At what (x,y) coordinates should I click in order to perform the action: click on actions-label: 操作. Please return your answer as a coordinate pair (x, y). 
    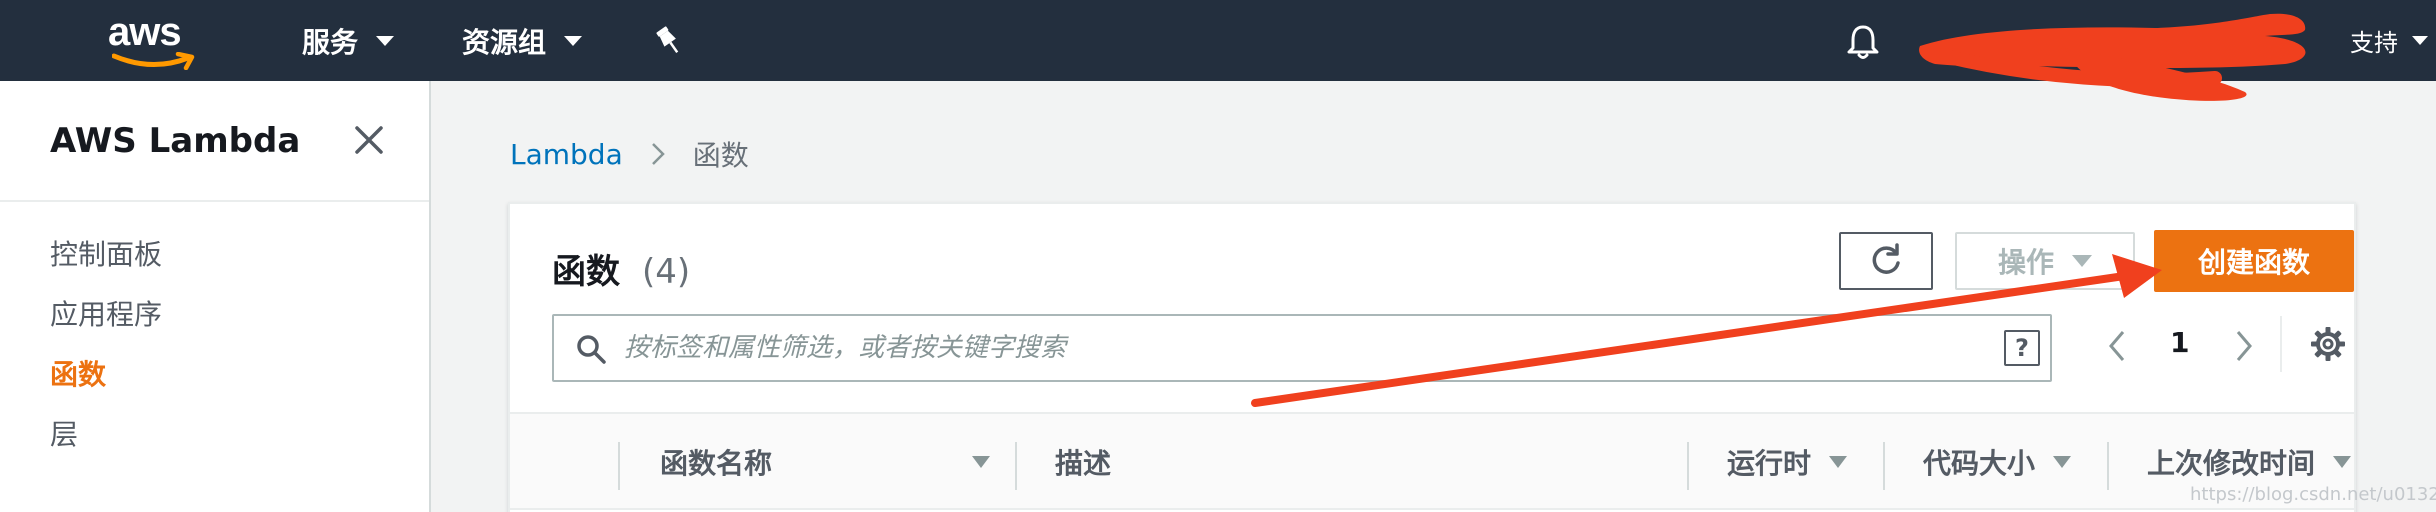
    Looking at the image, I should click on (2025, 262).